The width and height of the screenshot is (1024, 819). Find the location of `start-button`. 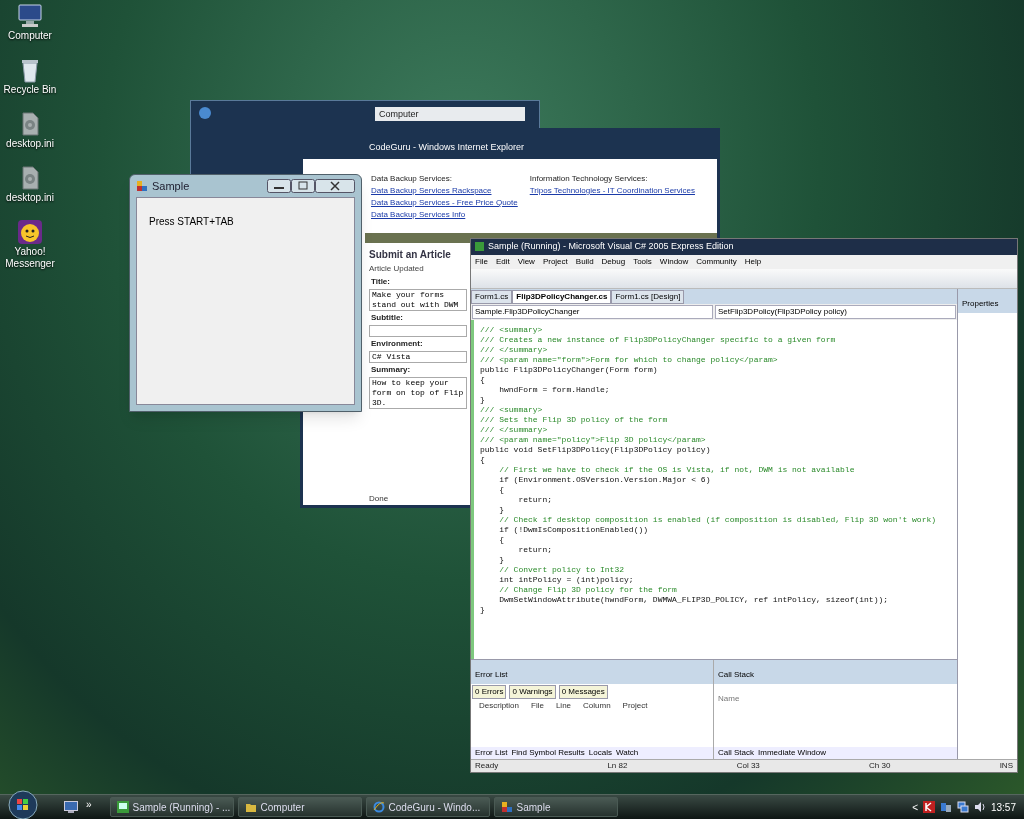

start-button is located at coordinates (23, 804).